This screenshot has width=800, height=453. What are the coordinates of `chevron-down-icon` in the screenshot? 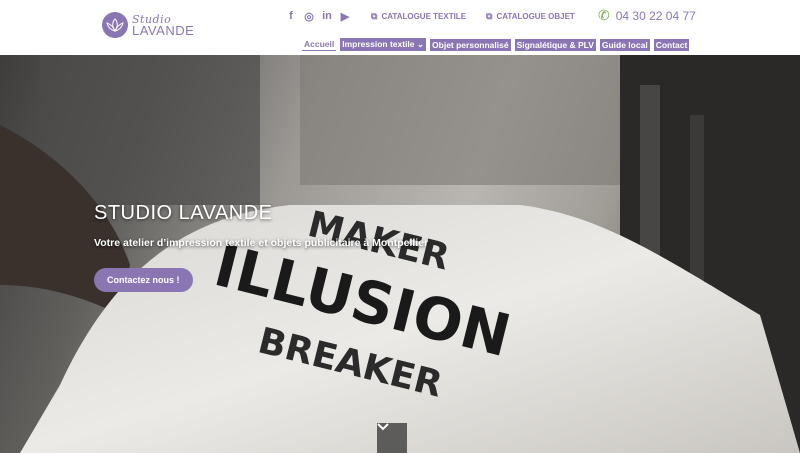 It's located at (383, 427).